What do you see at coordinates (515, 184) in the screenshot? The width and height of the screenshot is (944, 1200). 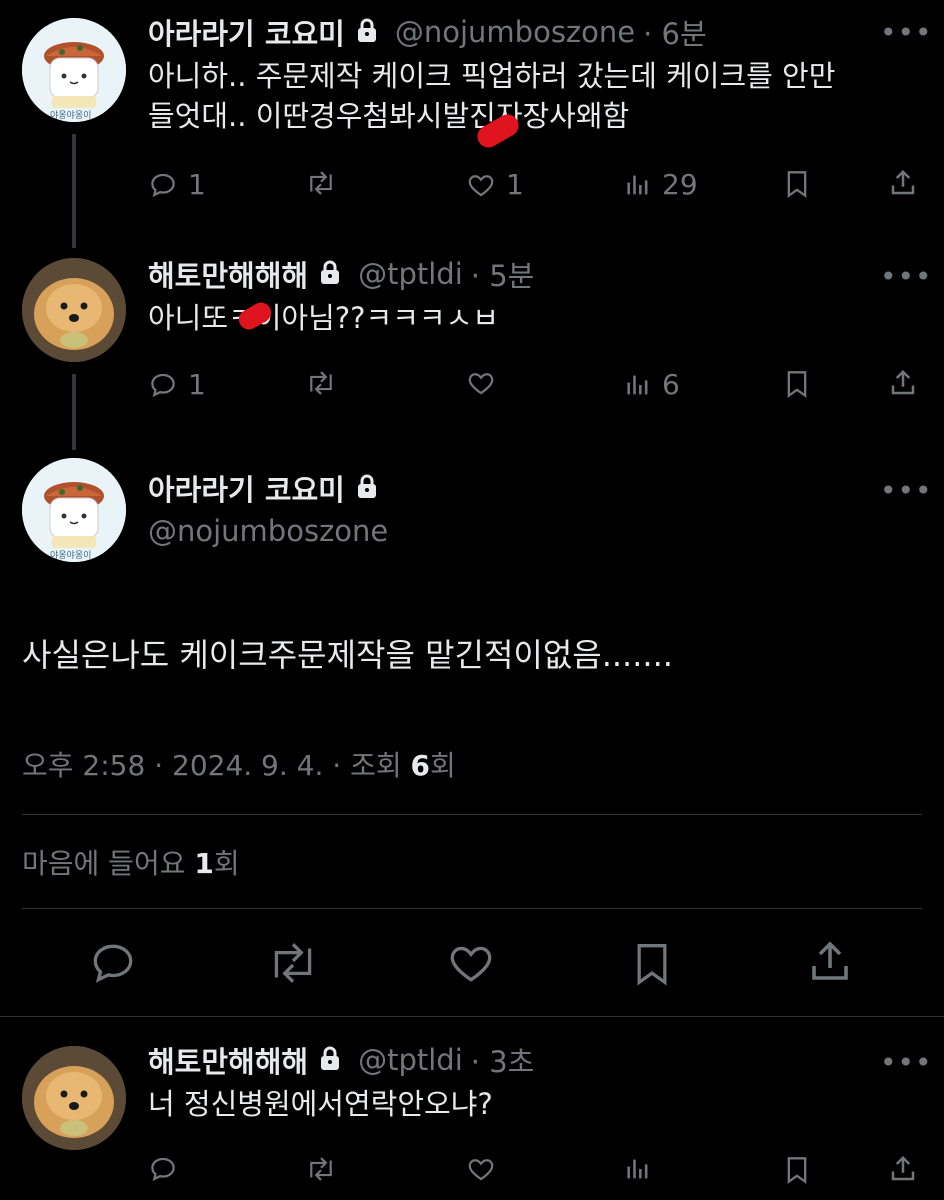 I see `like-count: 1` at bounding box center [515, 184].